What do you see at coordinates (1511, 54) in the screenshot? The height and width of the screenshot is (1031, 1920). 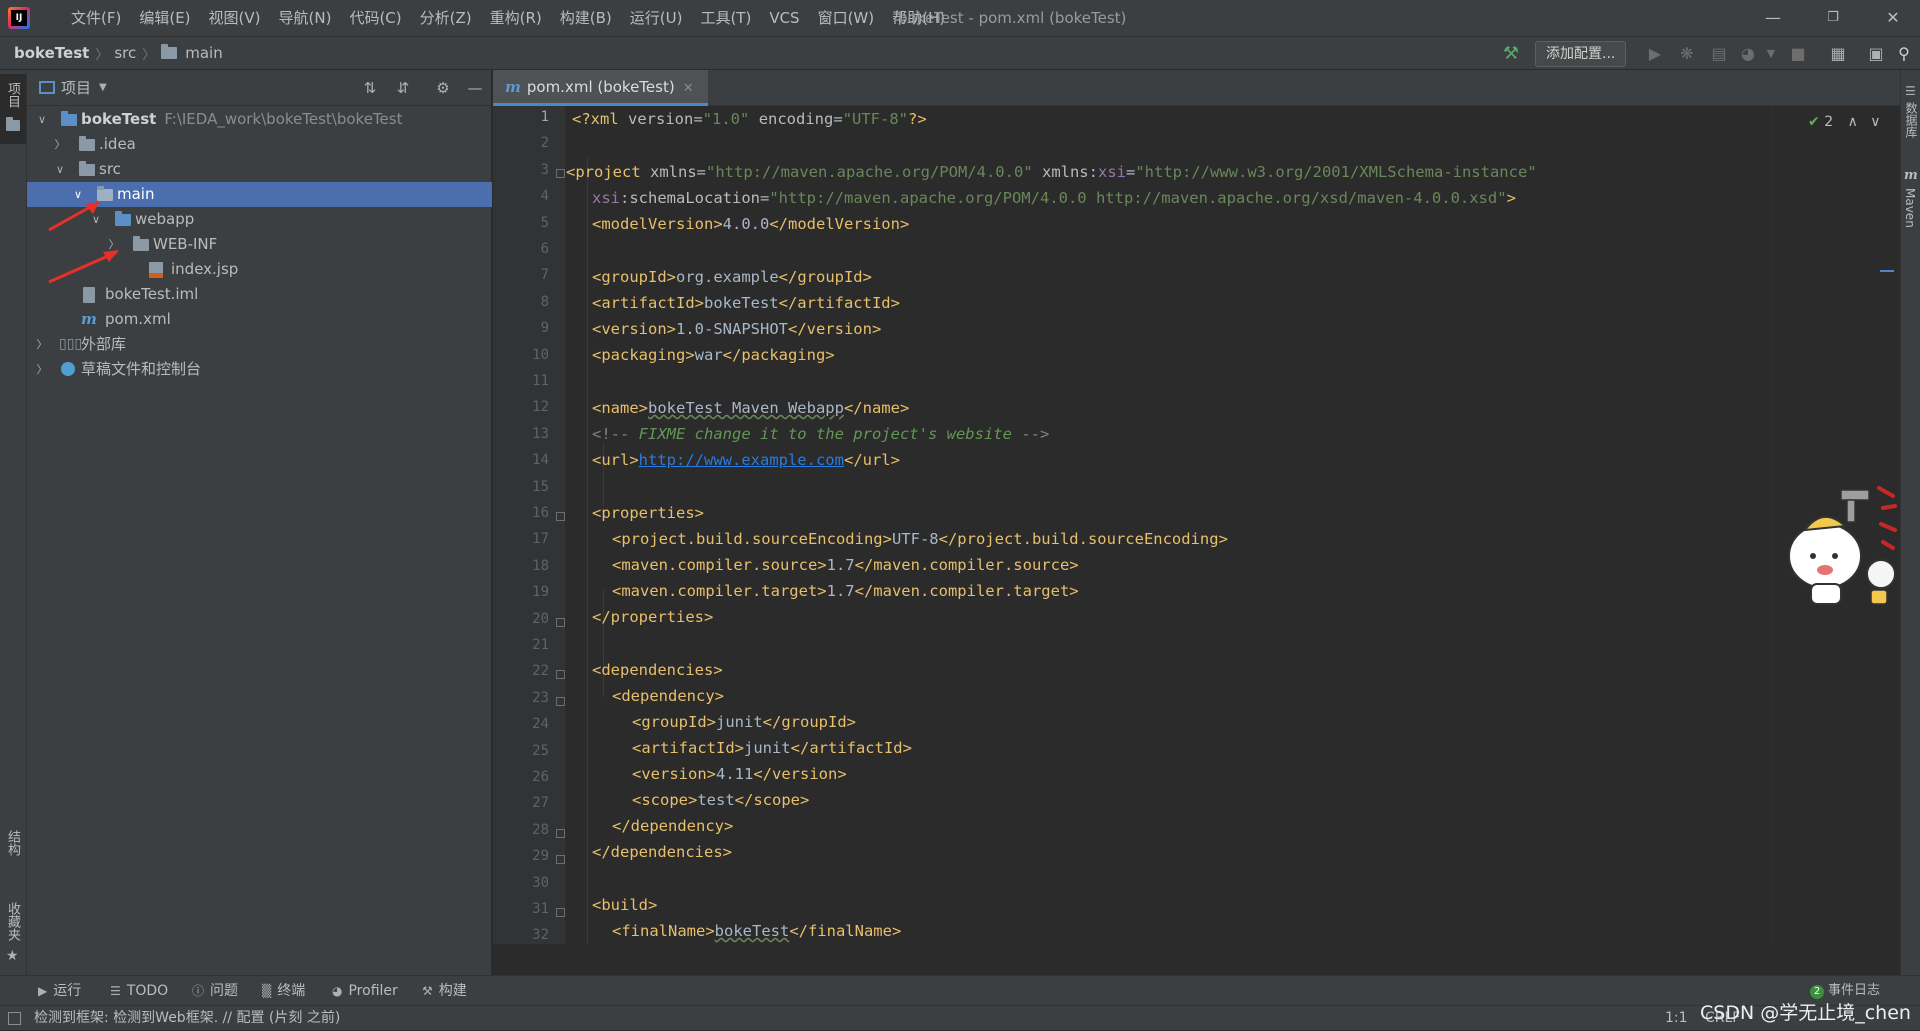 I see `build-hammer-icon: ⚒` at bounding box center [1511, 54].